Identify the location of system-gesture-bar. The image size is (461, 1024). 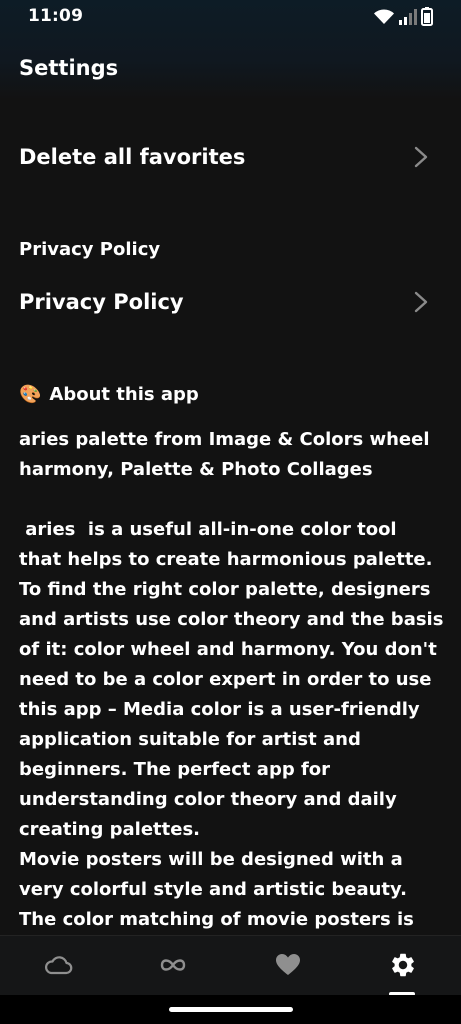
(230, 1009).